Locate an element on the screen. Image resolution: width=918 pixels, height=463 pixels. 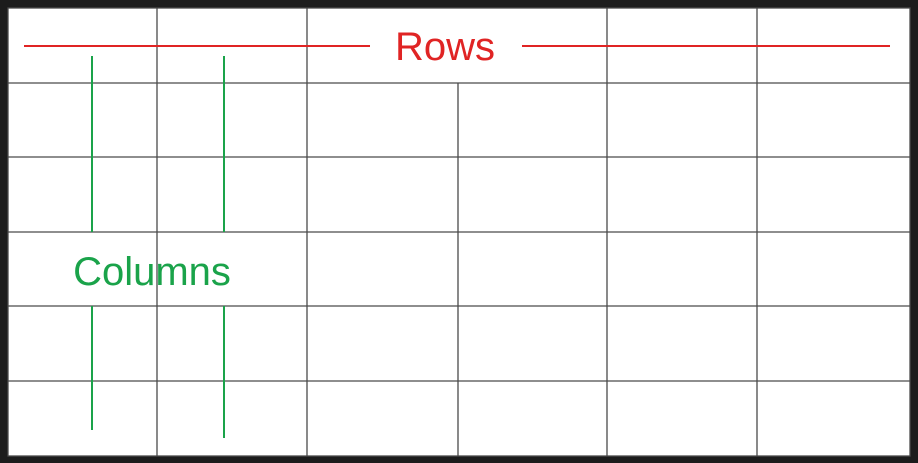
columns-label: Columns is located at coordinates (152, 272).